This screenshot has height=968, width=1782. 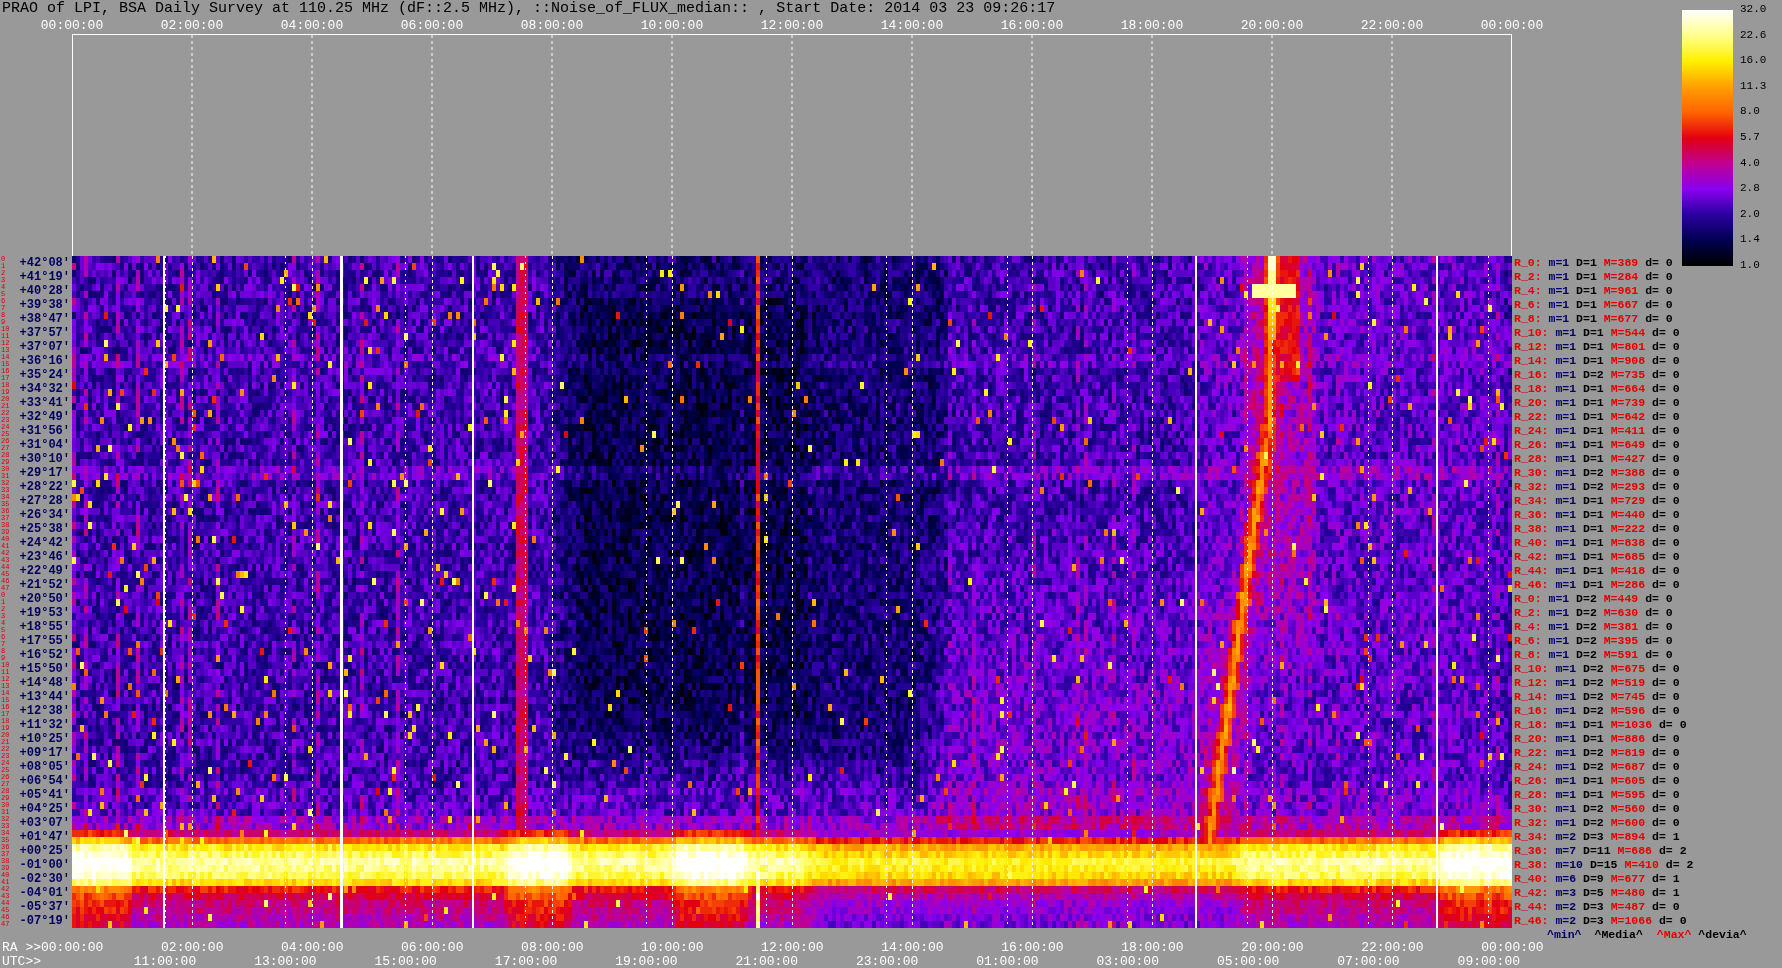 What do you see at coordinates (1531, 389) in the screenshot?
I see `row-label: R_18:` at bounding box center [1531, 389].